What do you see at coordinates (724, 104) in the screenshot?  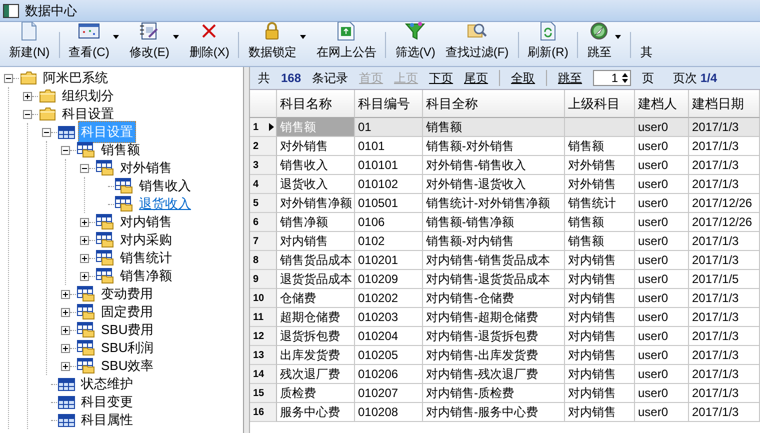 I see `column-header: 建档日期` at bounding box center [724, 104].